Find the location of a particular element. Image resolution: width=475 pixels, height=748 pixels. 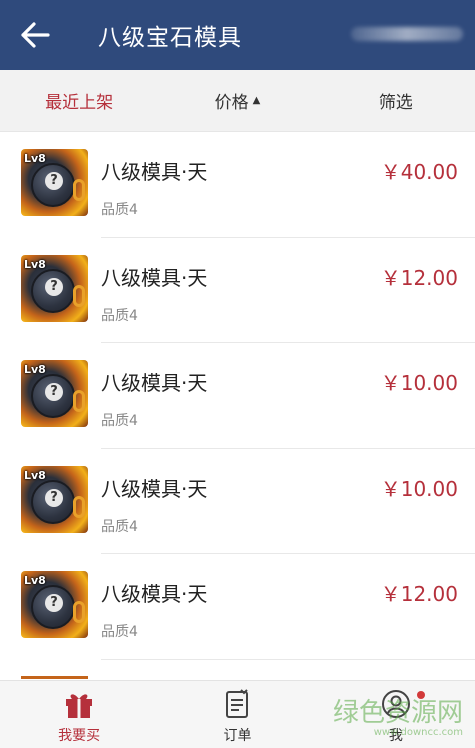

sort-price-label: 价格 is located at coordinates (231, 103).